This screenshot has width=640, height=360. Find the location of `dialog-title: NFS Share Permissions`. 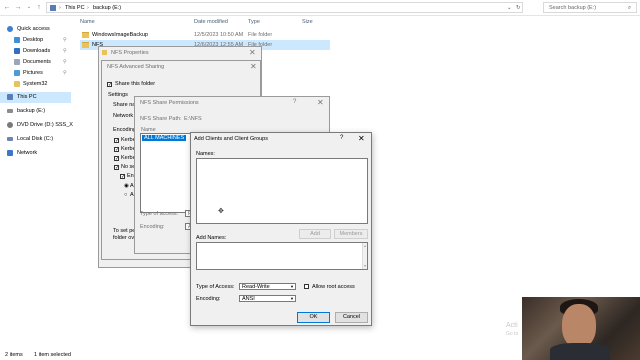

dialog-title: NFS Share Permissions is located at coordinates (169, 103).